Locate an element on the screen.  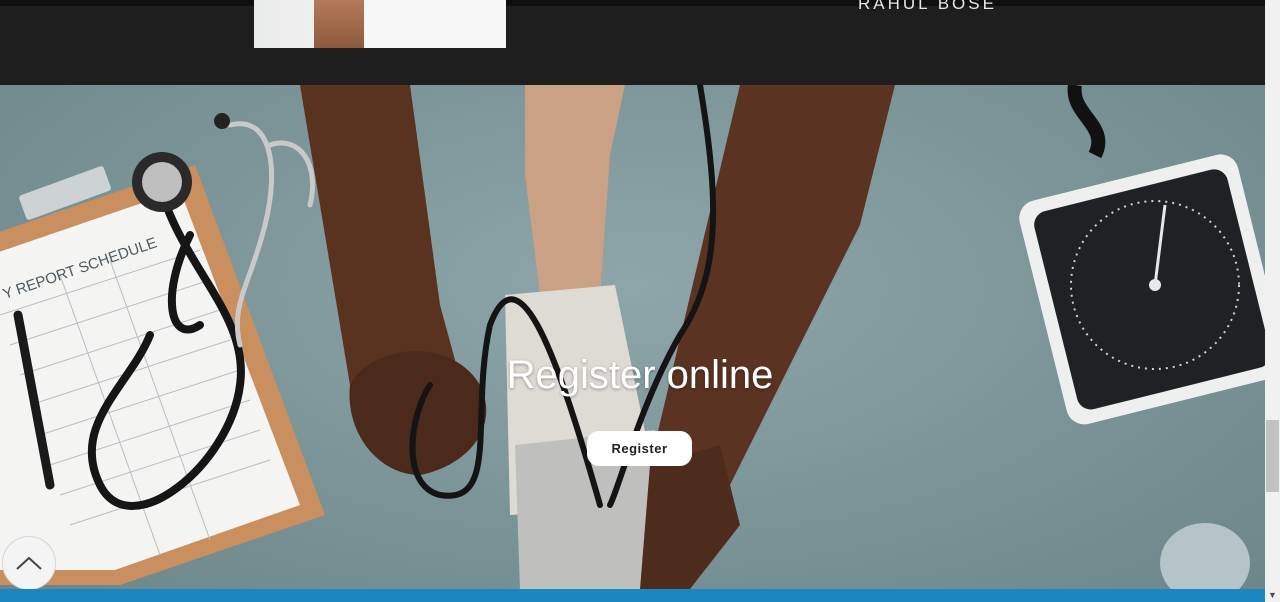
back-to-top-button is located at coordinates (29, 563).